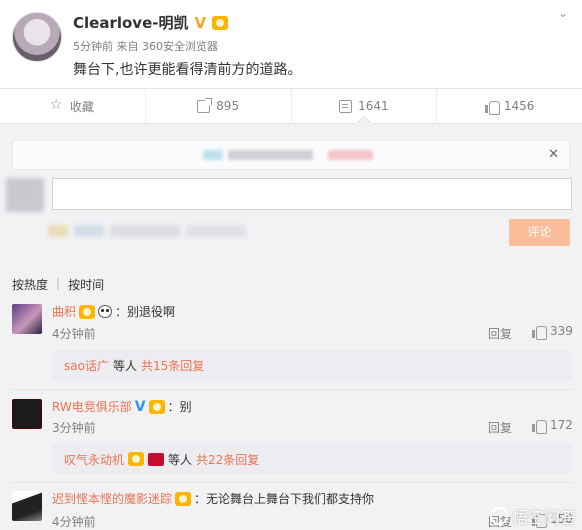 The width and height of the screenshot is (582, 530). Describe the element at coordinates (205, 105) in the screenshot. I see `repost-icon` at that location.